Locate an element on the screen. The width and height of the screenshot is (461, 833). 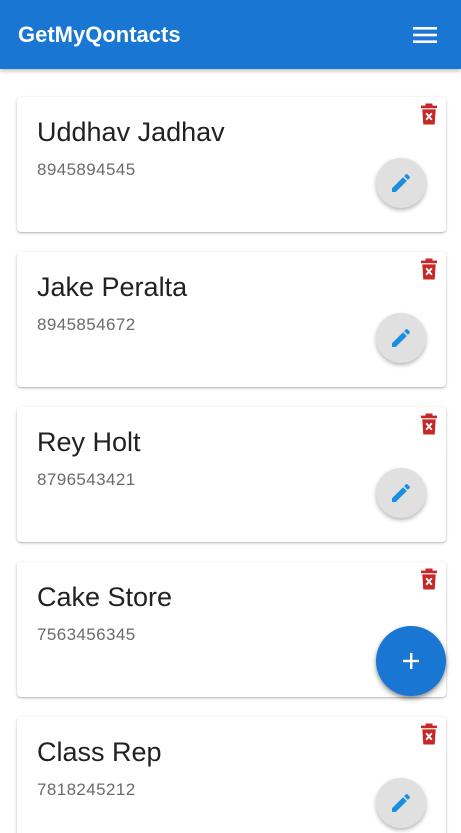
menu-icon is located at coordinates (425, 34).